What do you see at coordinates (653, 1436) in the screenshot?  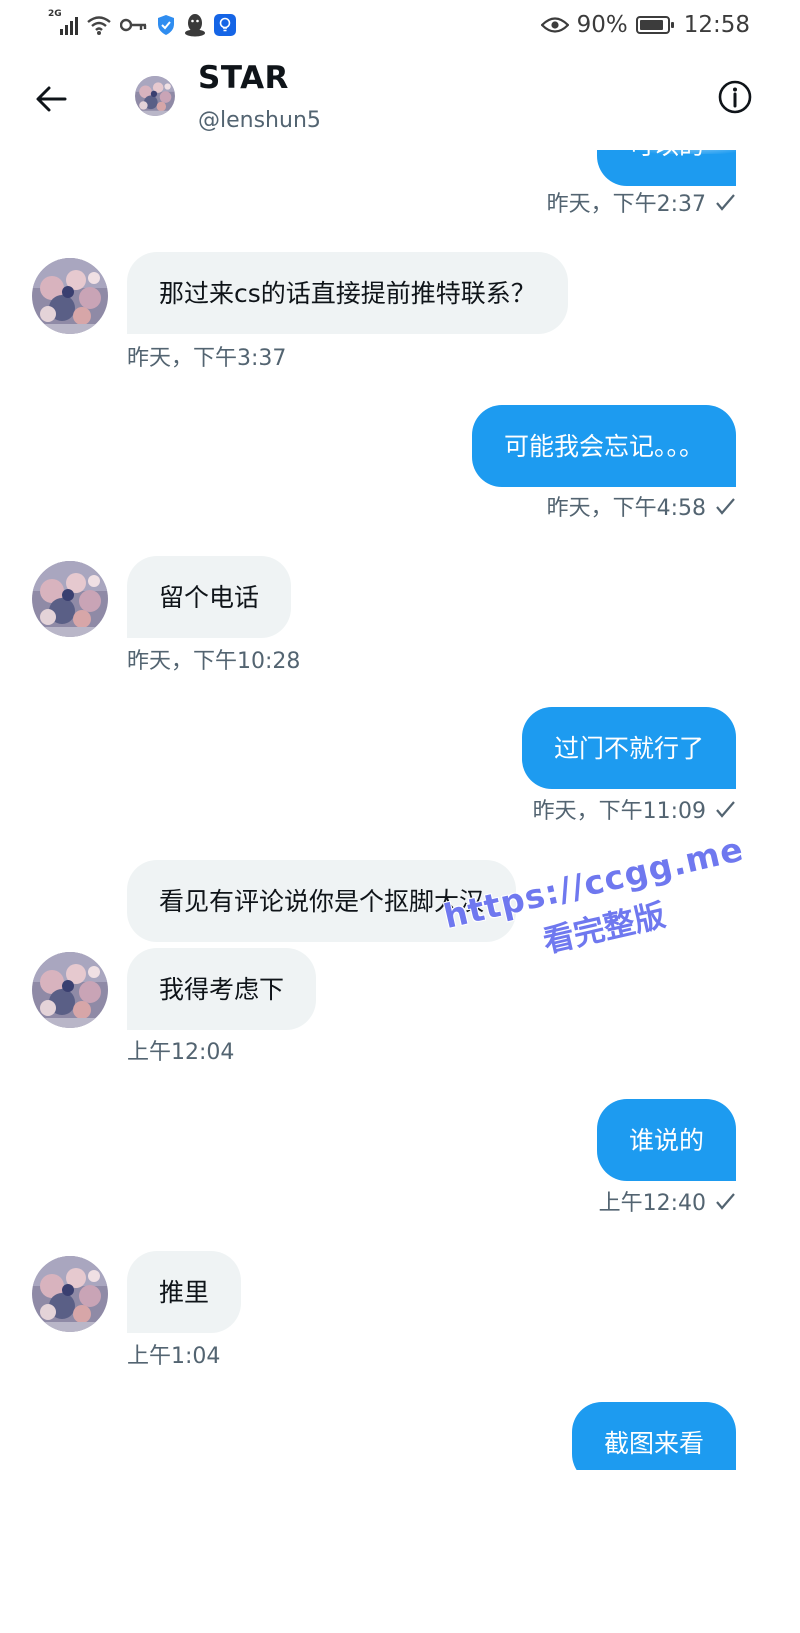 I see `message-bubble-outgoing: 截图来看` at bounding box center [653, 1436].